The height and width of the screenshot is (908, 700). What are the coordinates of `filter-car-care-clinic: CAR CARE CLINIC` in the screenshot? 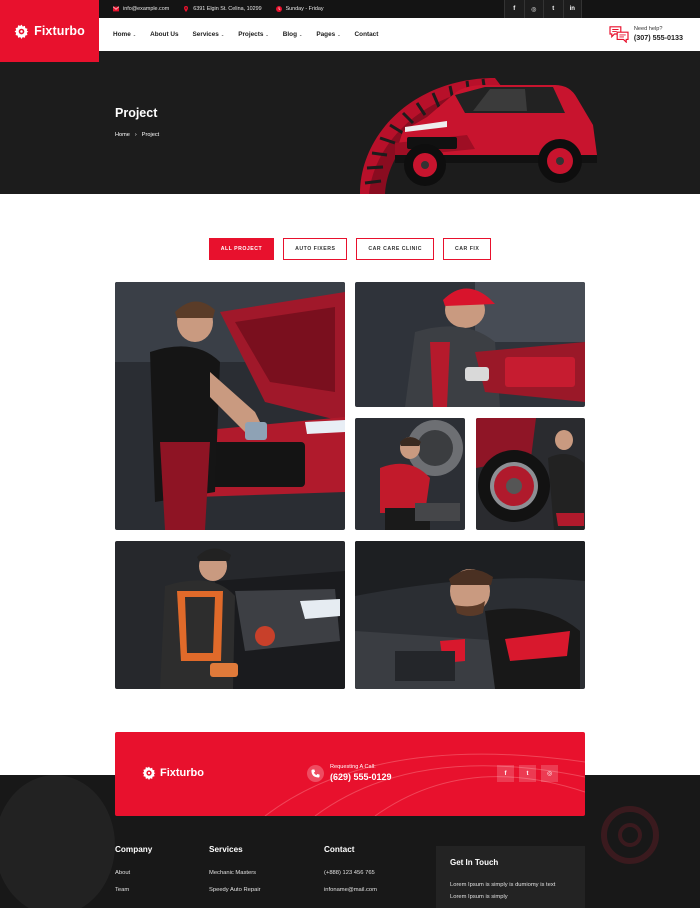 It's located at (395, 249).